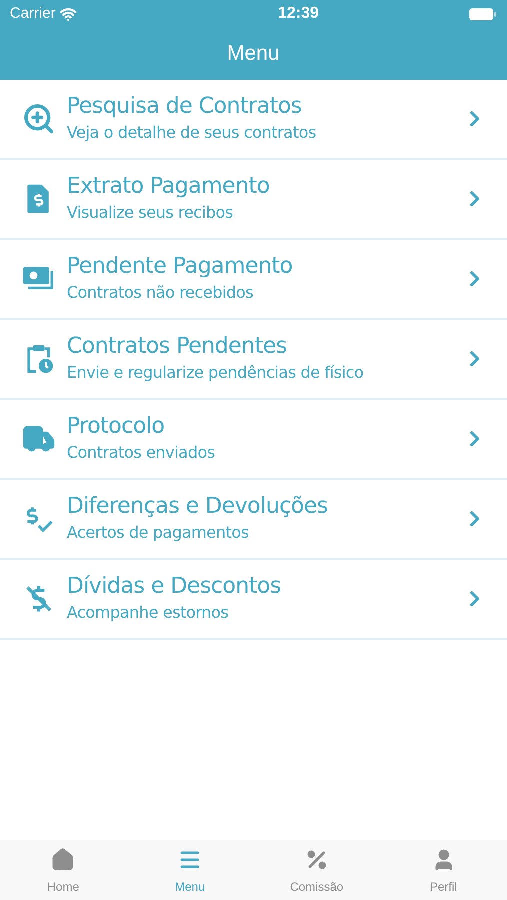  Describe the element at coordinates (68, 14) in the screenshot. I see `wifi-icon` at that location.